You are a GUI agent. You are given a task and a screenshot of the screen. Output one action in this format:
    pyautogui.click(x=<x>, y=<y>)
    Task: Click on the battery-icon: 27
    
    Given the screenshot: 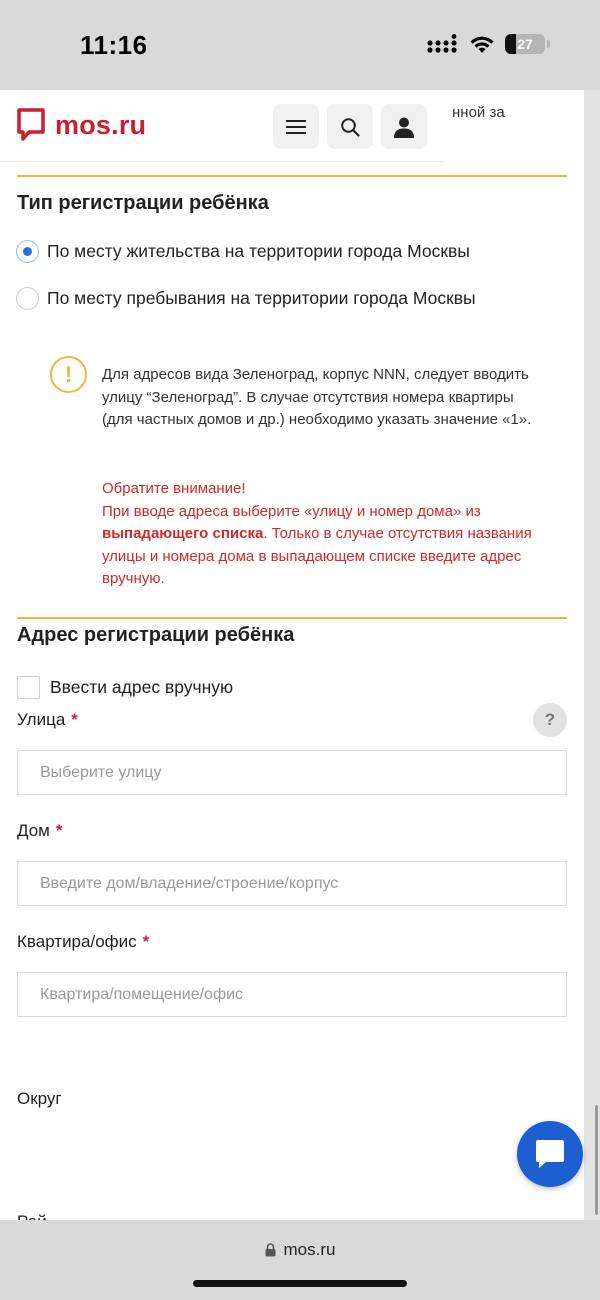 What is the action you would take?
    pyautogui.click(x=525, y=44)
    